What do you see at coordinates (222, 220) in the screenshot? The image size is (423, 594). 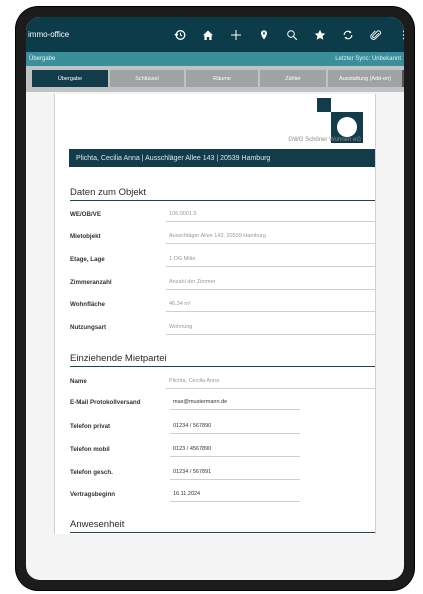 I see `form-row: WE/OB/VE 106.0001.5` at bounding box center [222, 220].